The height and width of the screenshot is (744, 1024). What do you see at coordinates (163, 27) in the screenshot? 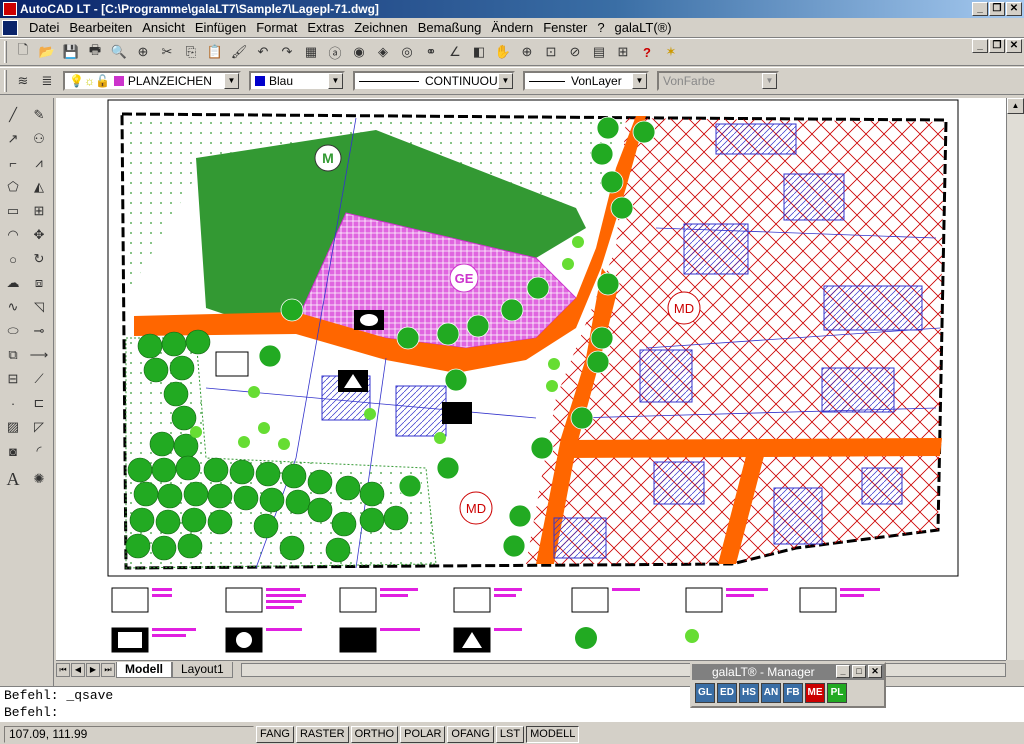
I see `menu-ansicht: Ansicht` at bounding box center [163, 27].